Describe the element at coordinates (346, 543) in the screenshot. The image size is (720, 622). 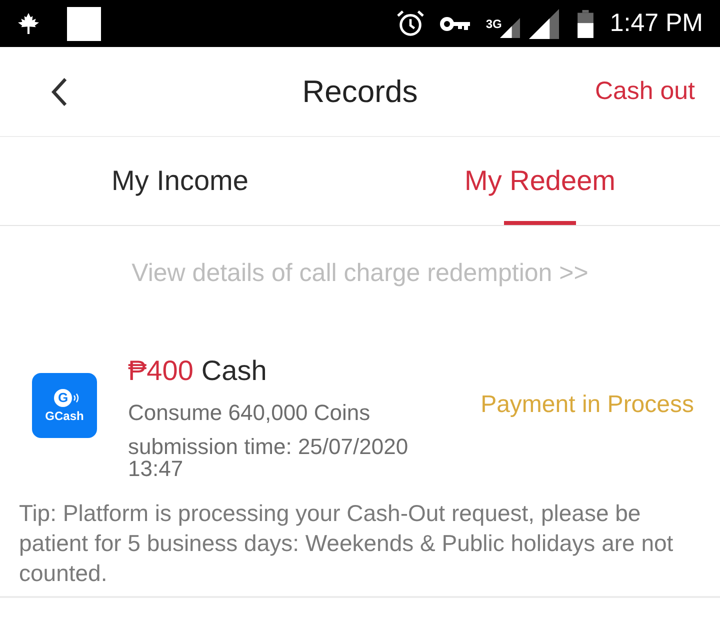
I see `tip-text: Tip: Platform is processing your Cash-Out request, please be patient for 5 business days: Weekends & Public holidays are not counted.` at that location.